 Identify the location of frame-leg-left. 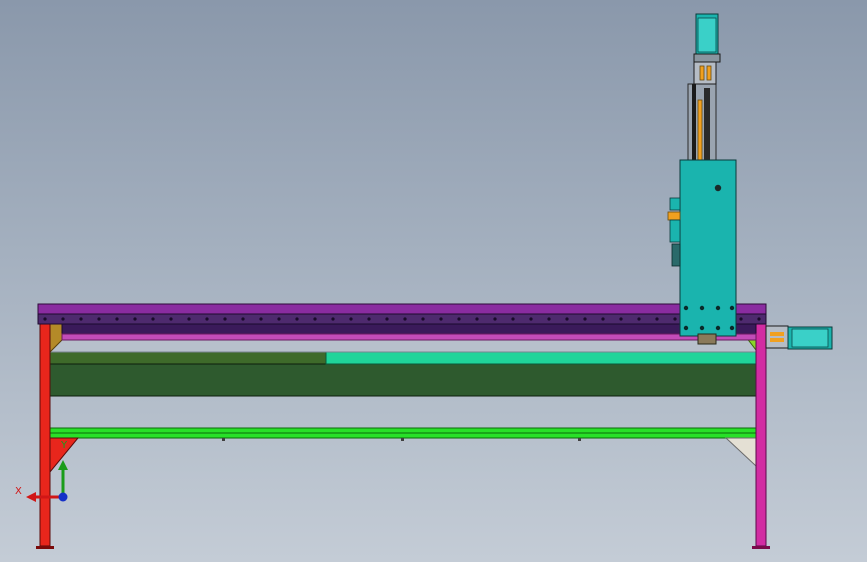
(45, 435).